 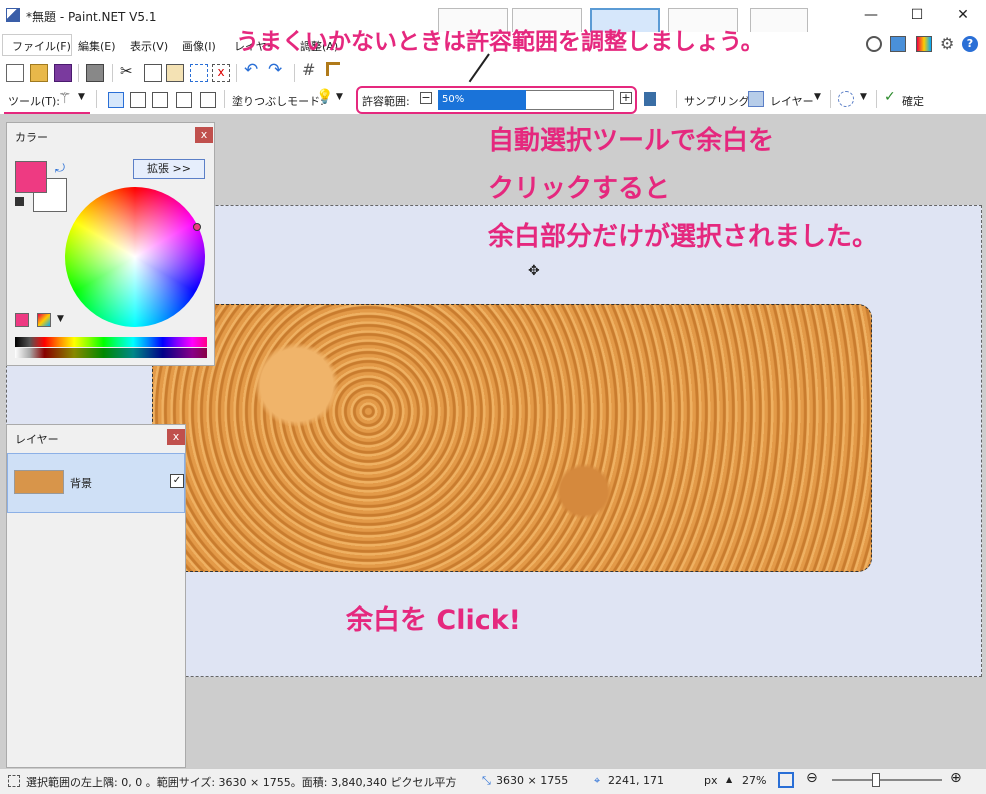 I want to click on confirm-button: 確定, so click(x=913, y=101).